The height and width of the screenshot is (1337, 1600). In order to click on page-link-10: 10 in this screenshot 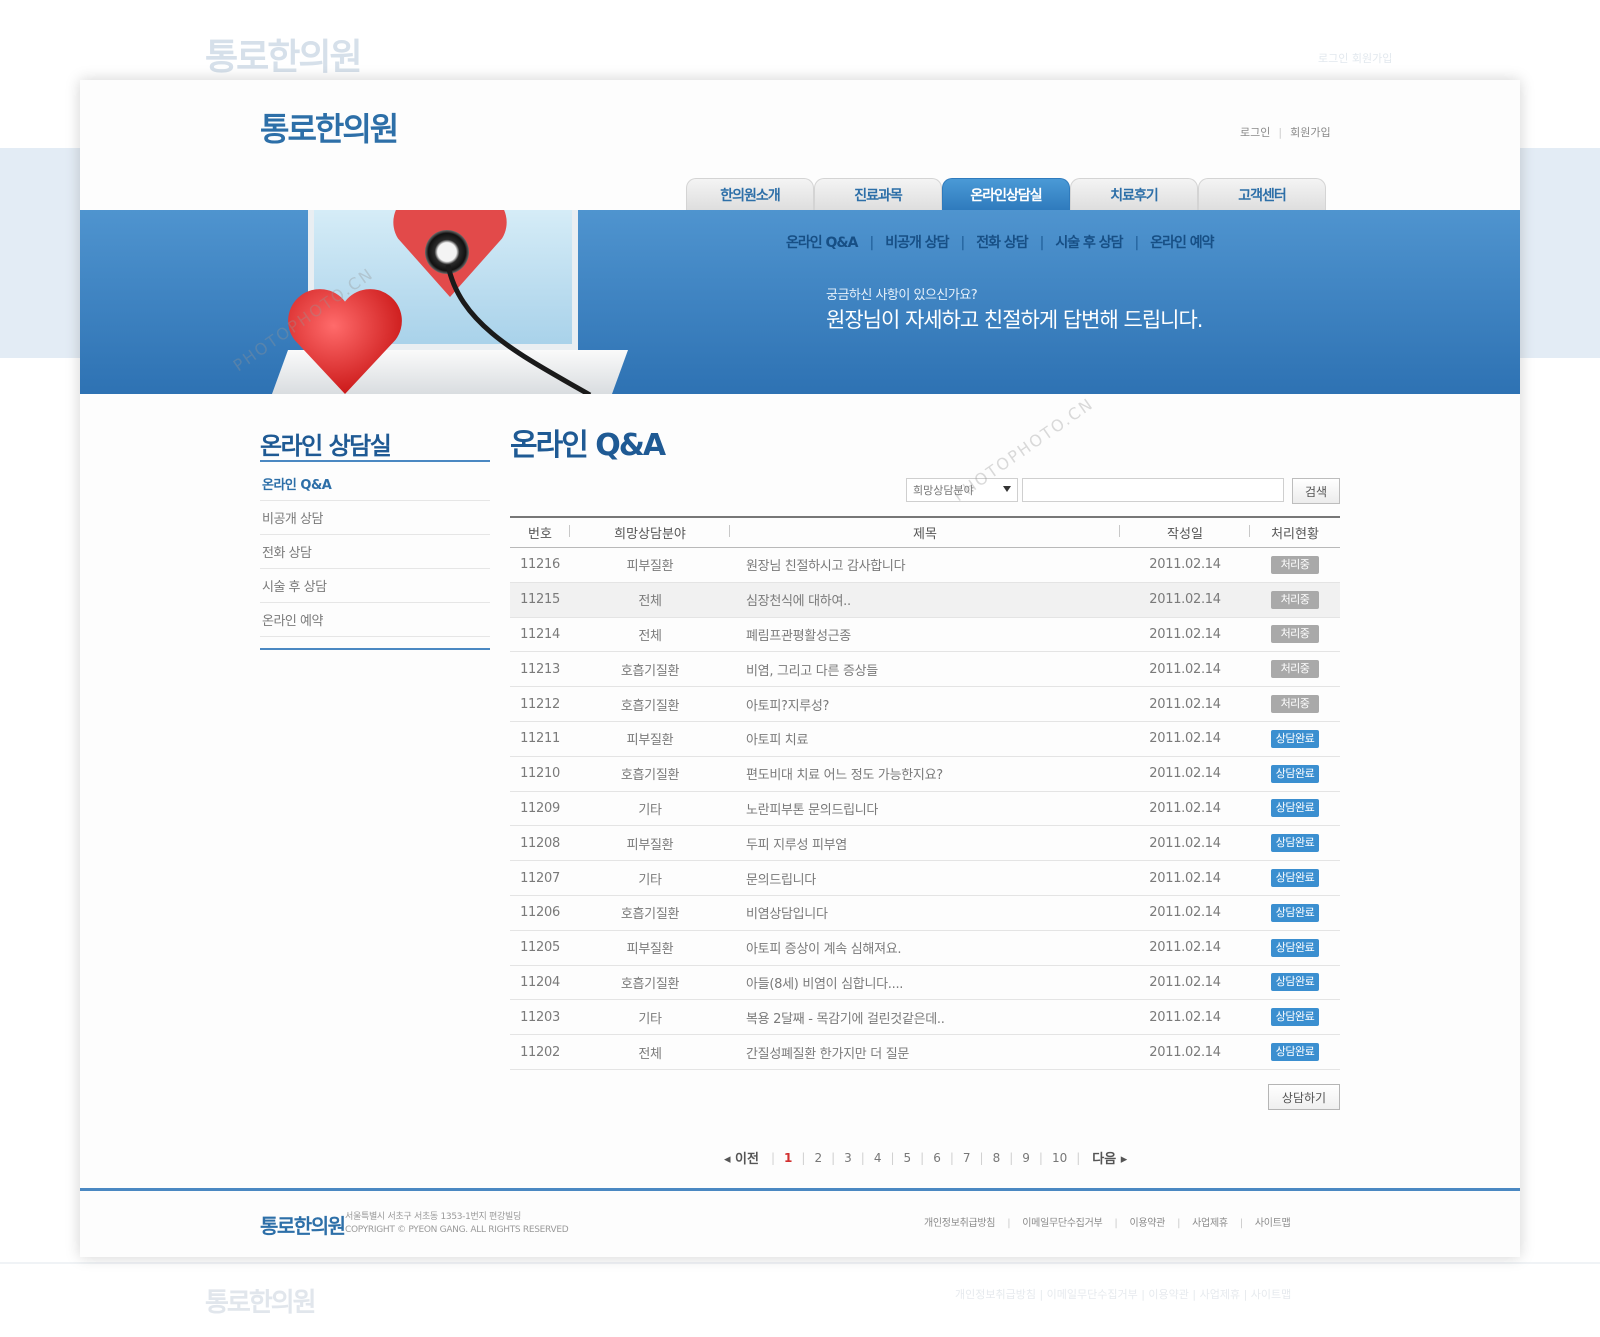, I will do `click(1059, 1158)`.